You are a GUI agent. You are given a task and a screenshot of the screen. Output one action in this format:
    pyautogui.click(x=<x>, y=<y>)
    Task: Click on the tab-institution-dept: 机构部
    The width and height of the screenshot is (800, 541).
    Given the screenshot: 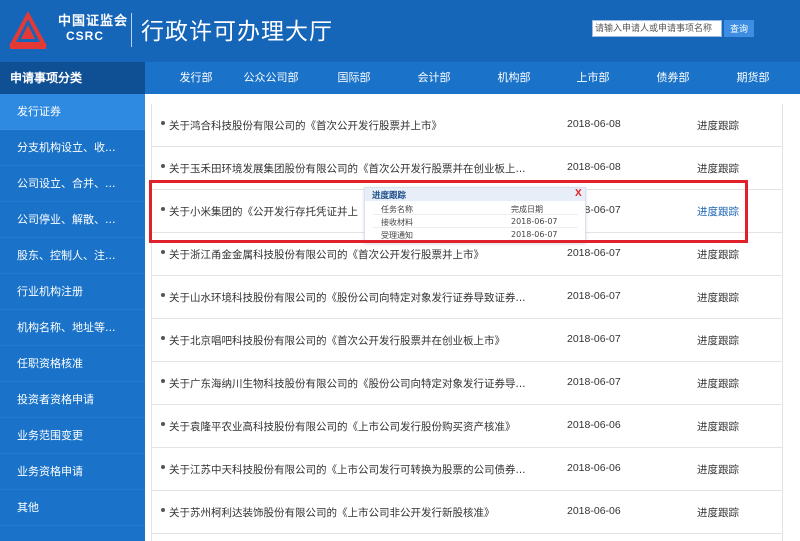 What is the action you would take?
    pyautogui.click(x=514, y=78)
    